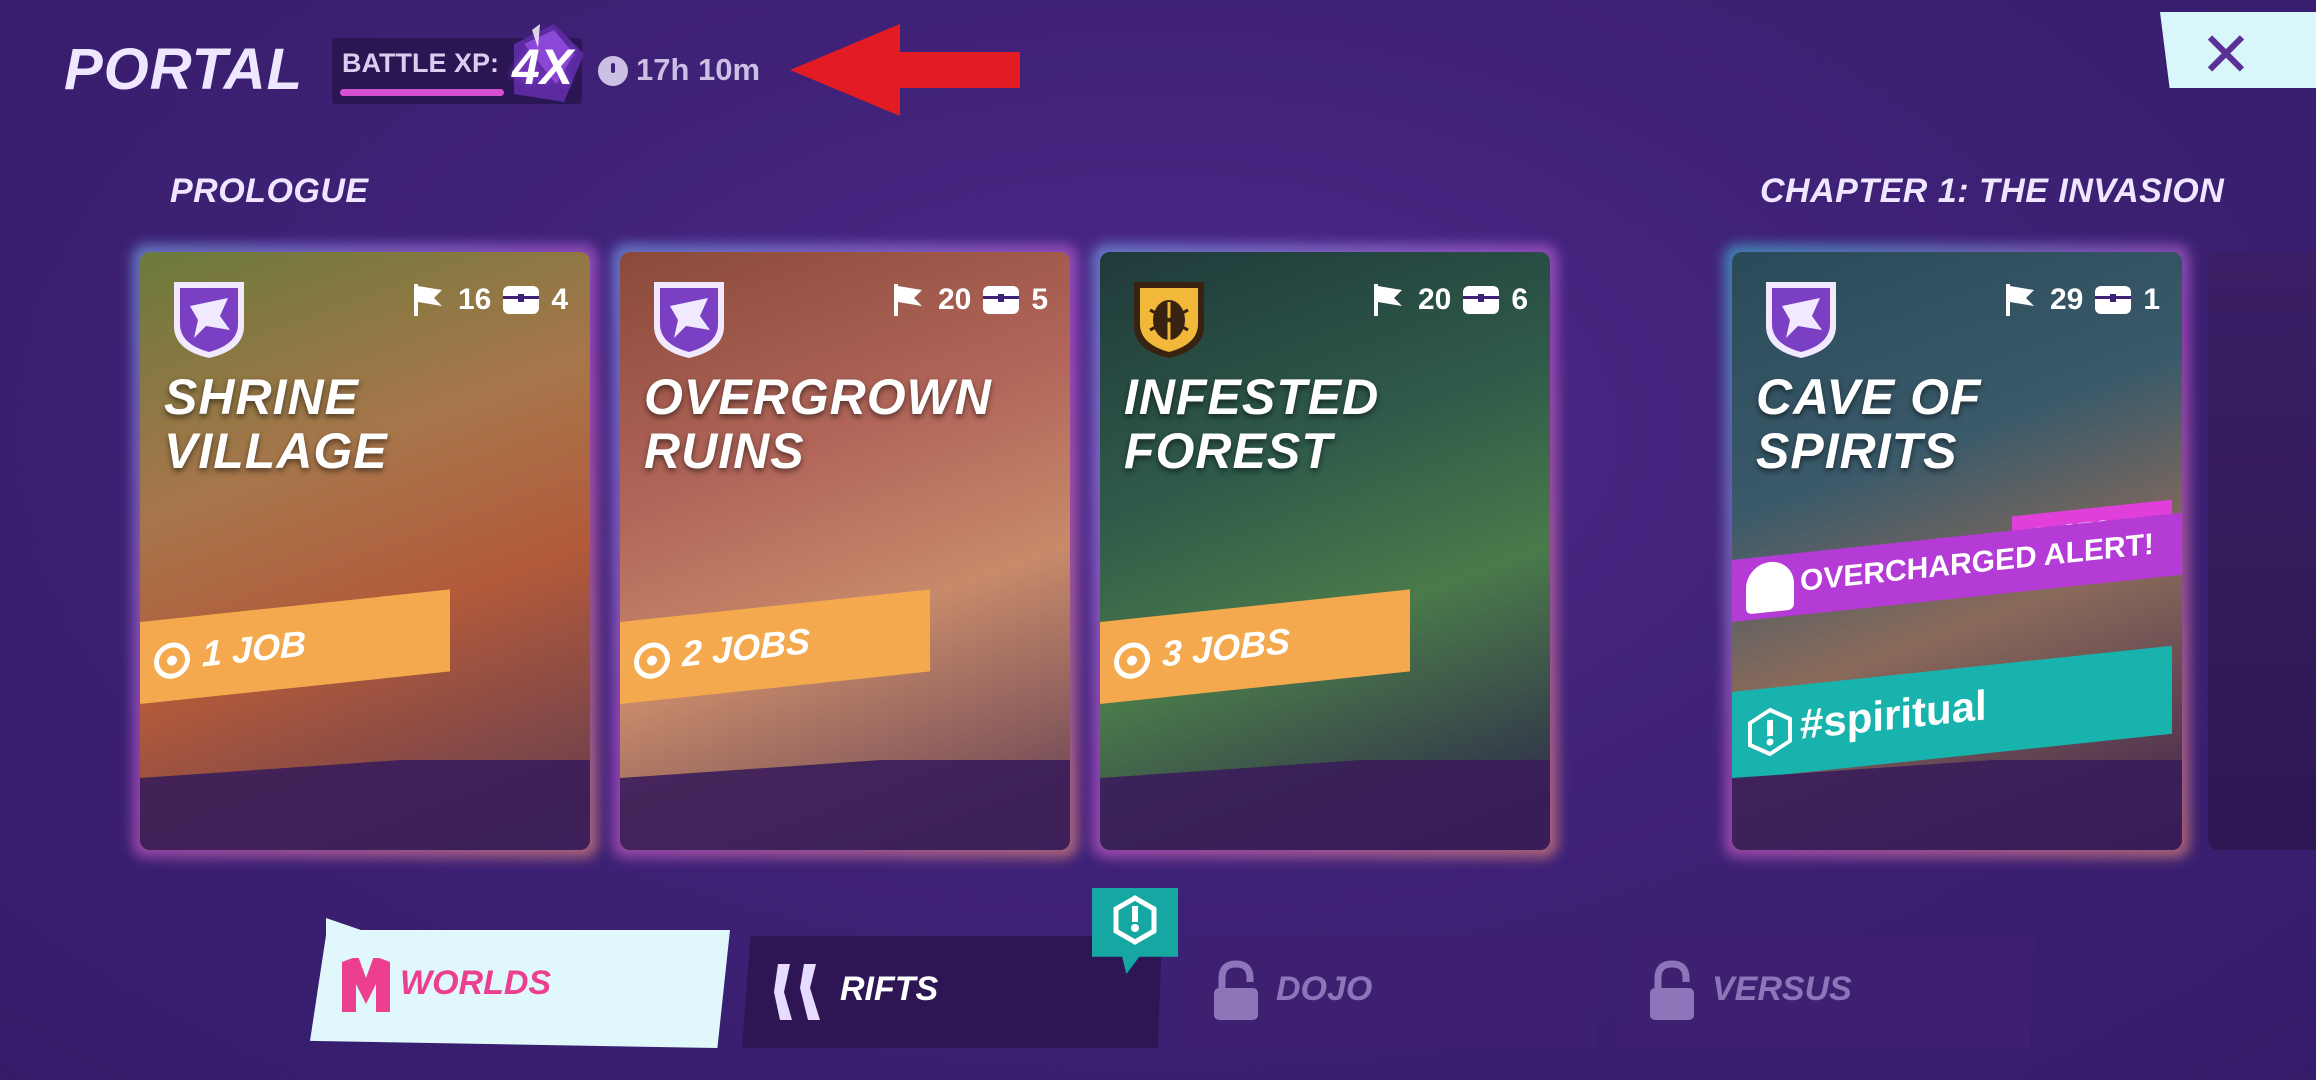  Describe the element at coordinates (1169, 320) in the screenshot. I see `beetle-emblem-icon` at that location.